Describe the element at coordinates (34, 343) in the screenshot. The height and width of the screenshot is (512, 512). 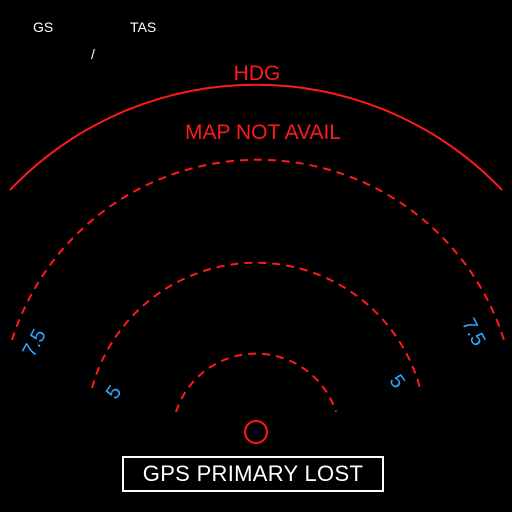
I see `range-label-outer-left: 7.5` at that location.